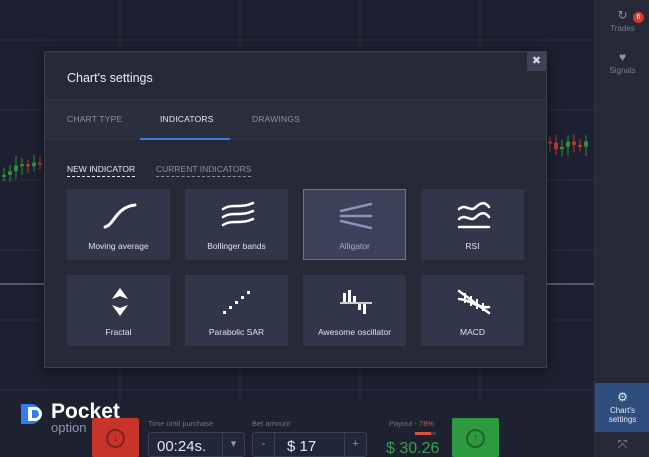  Describe the element at coordinates (233, 444) in the screenshot. I see `dropdown-arrow-icon: ▾` at that location.